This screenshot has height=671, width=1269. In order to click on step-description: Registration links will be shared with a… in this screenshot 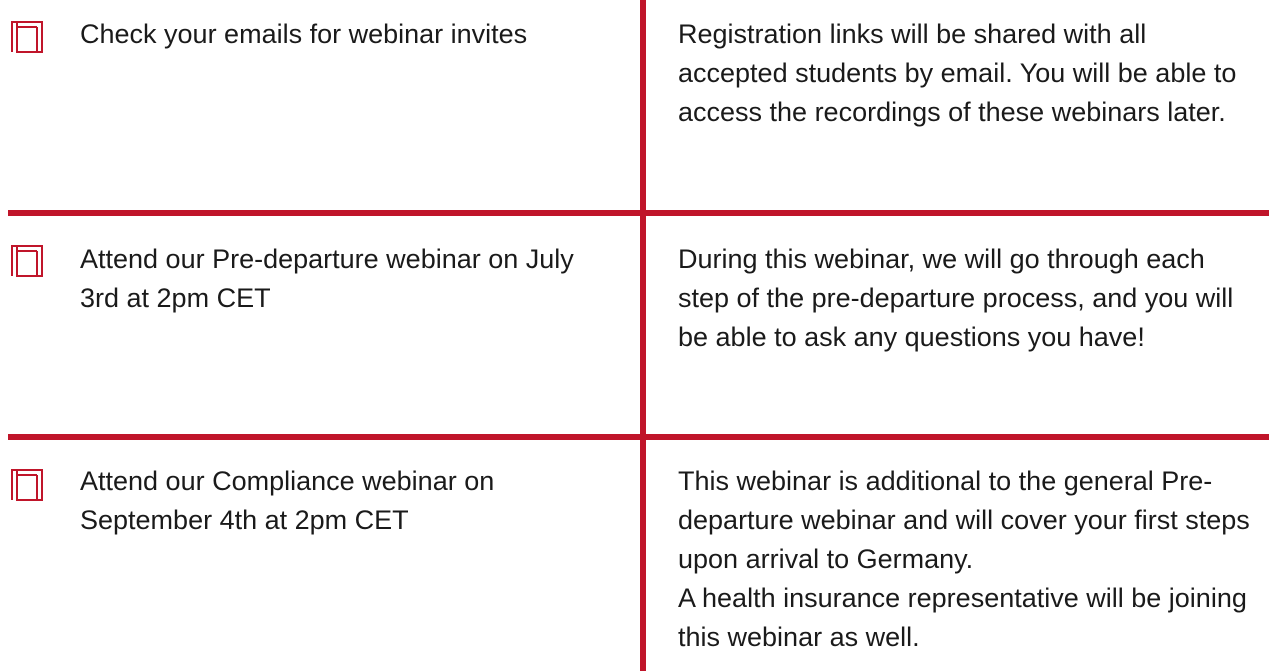, I will do `click(957, 73)`.